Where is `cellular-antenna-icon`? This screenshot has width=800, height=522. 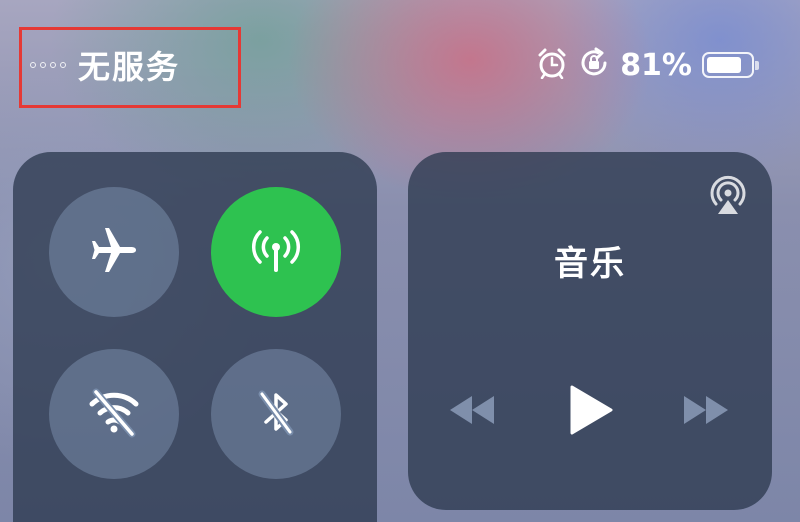
cellular-antenna-icon is located at coordinates (276, 252).